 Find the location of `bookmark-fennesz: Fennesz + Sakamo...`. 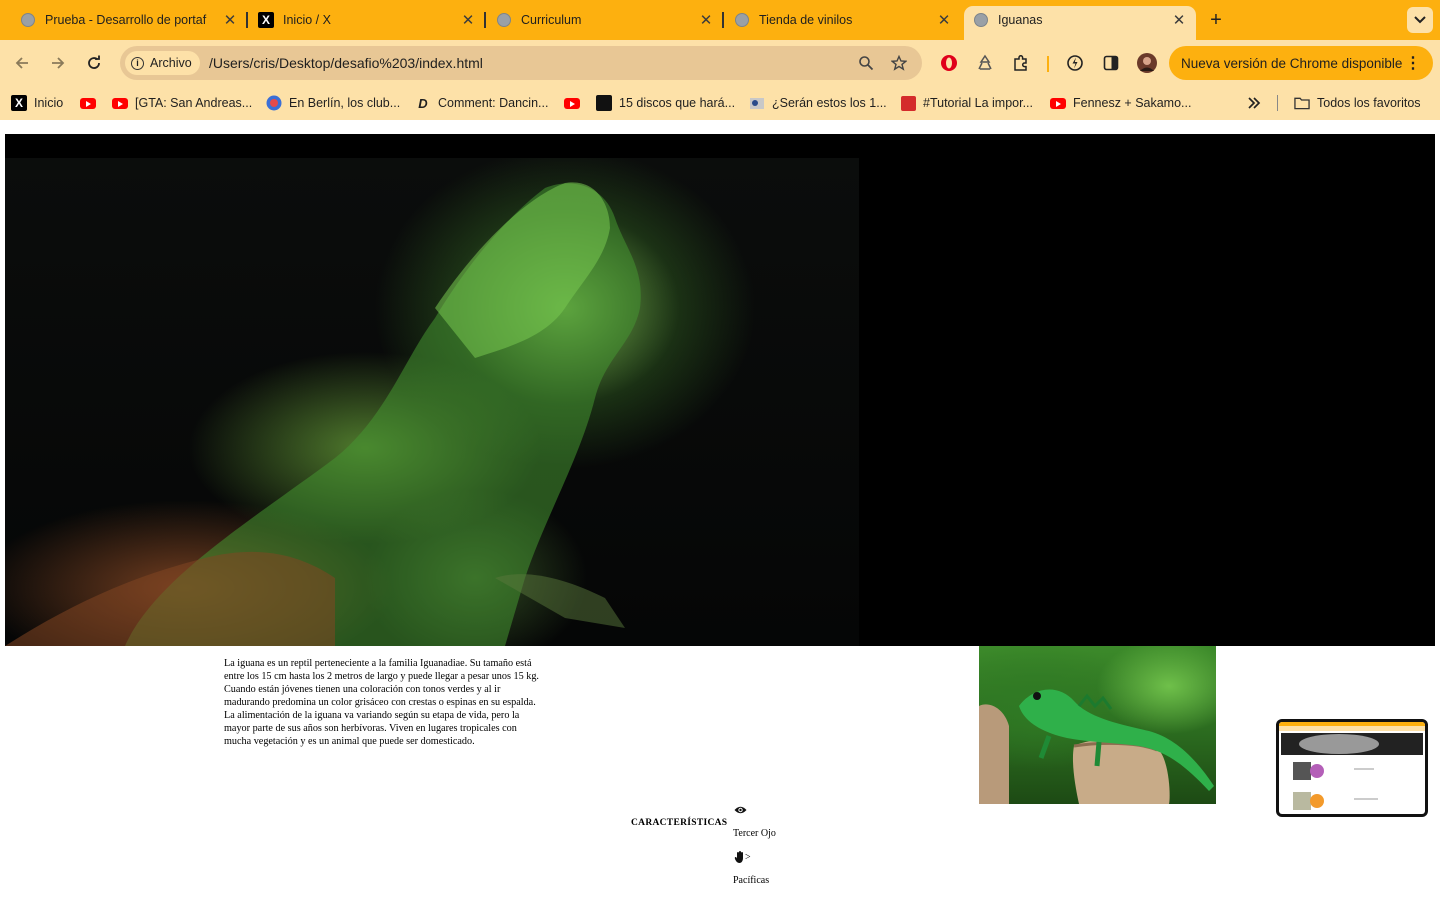

bookmark-fennesz: Fennesz + Sakamo... is located at coordinates (1120, 103).